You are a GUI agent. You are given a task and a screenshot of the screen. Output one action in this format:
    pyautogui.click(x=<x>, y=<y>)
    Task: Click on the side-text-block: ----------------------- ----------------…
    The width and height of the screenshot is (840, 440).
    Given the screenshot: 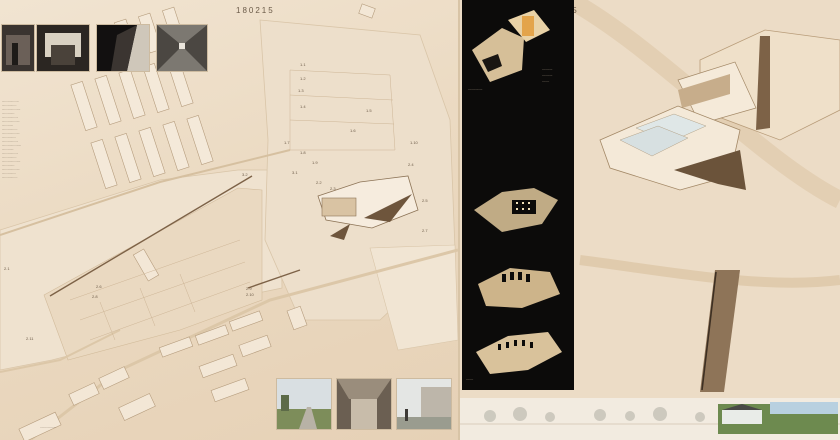 What is the action you would take?
    pyautogui.click(x=24, y=140)
    